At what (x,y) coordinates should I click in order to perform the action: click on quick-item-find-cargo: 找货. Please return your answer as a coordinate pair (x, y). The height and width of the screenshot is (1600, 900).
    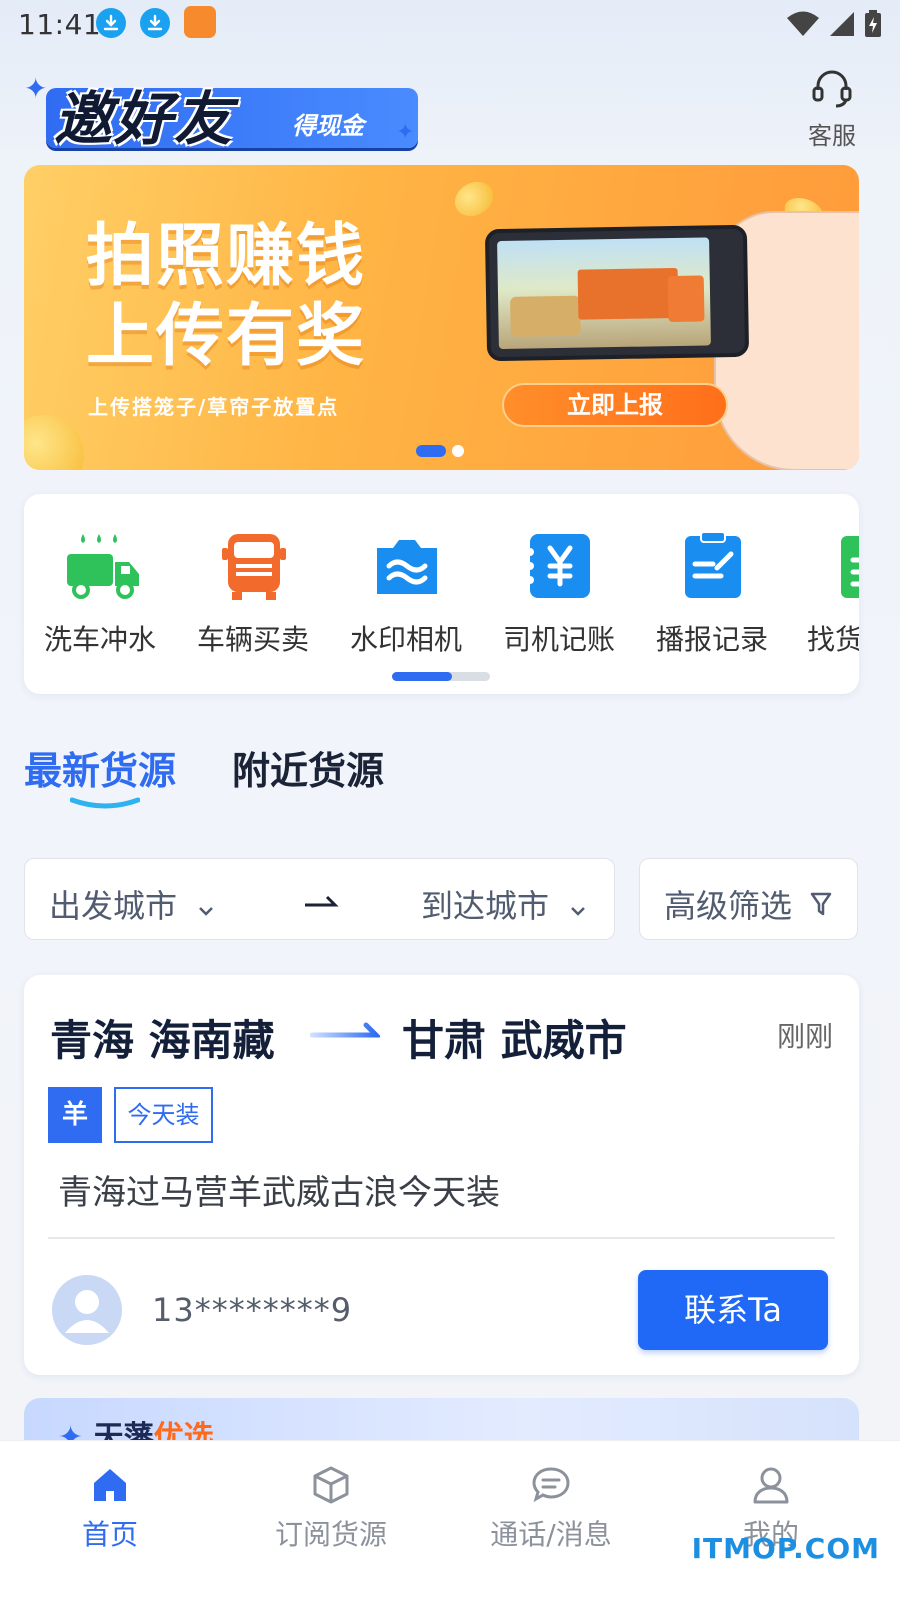
    Looking at the image, I should click on (824, 594).